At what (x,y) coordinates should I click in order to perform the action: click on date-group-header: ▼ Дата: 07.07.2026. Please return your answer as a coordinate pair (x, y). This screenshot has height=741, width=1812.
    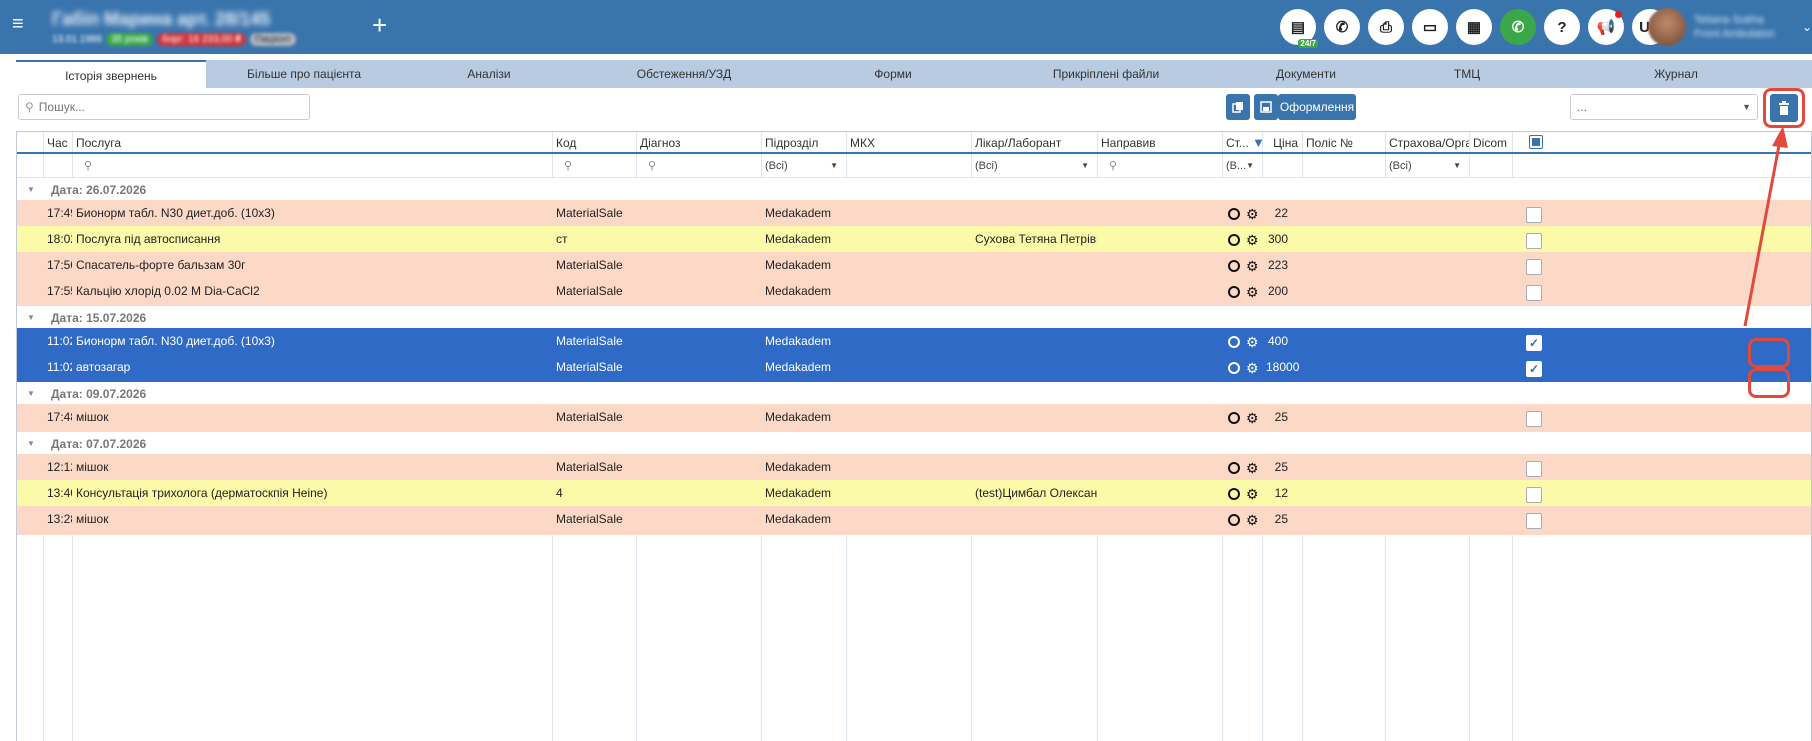
    Looking at the image, I should click on (914, 444).